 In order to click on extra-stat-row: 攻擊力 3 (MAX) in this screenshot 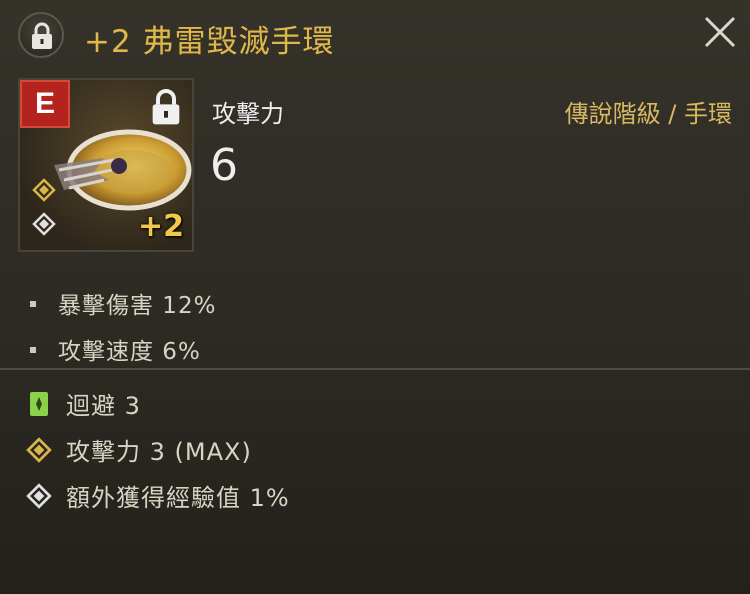, I will do `click(139, 449)`.